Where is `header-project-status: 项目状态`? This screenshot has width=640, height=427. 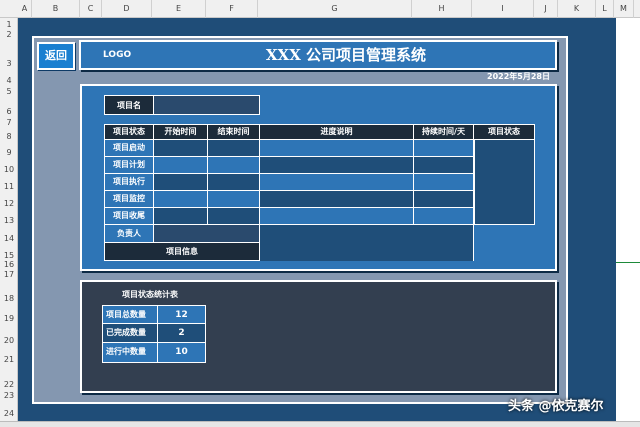 header-project-status: 项目状态 is located at coordinates (129, 132).